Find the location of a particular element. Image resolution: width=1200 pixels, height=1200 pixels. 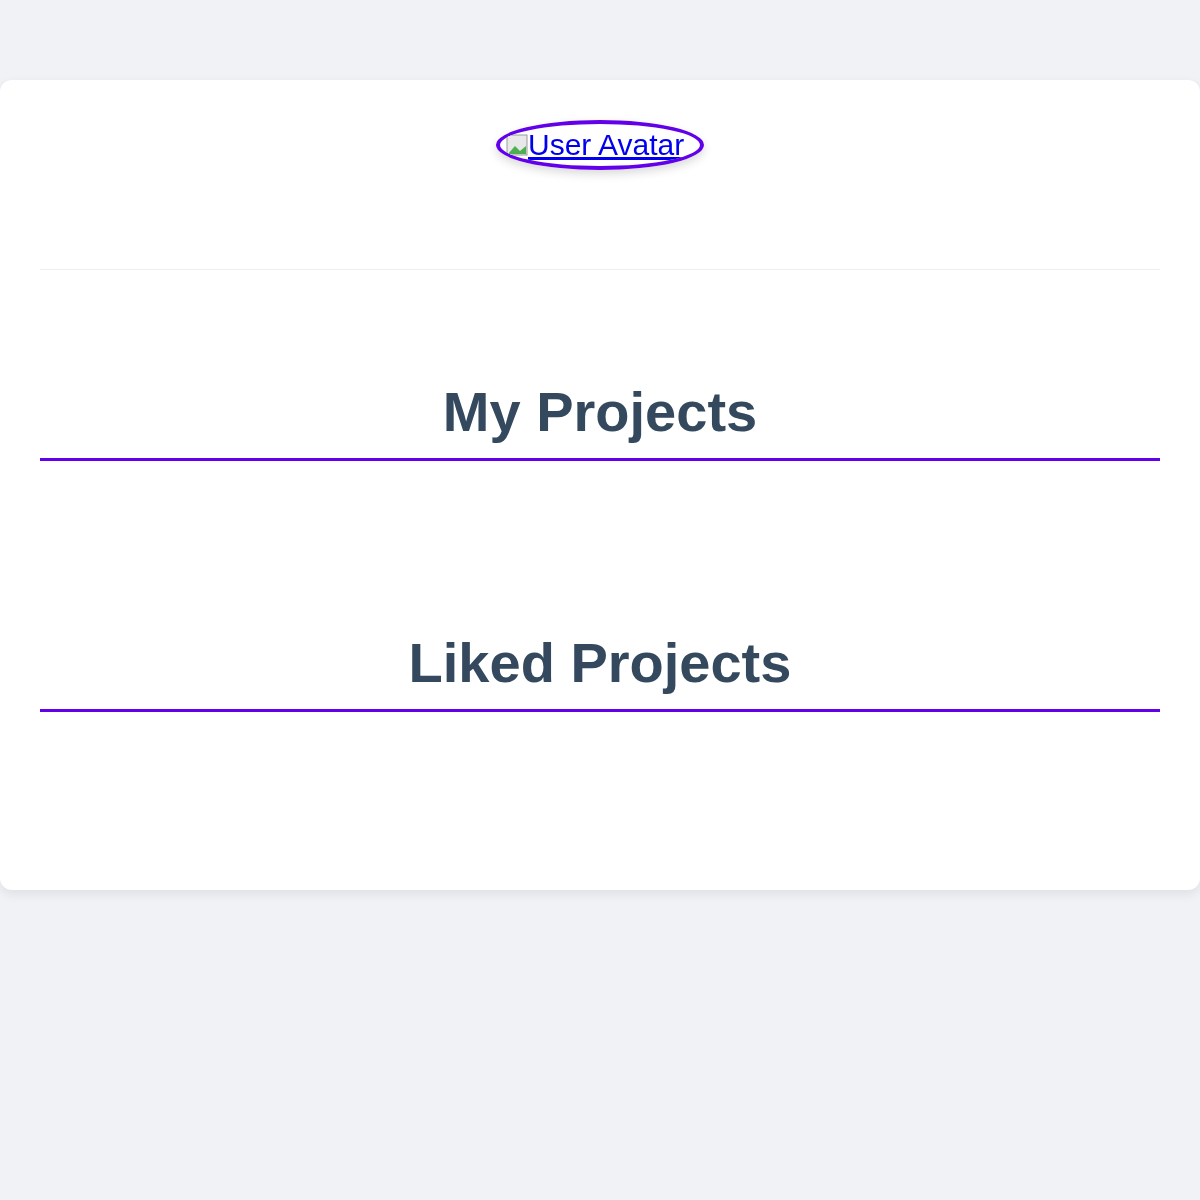

section-heading: Liked Projects is located at coordinates (600, 671).